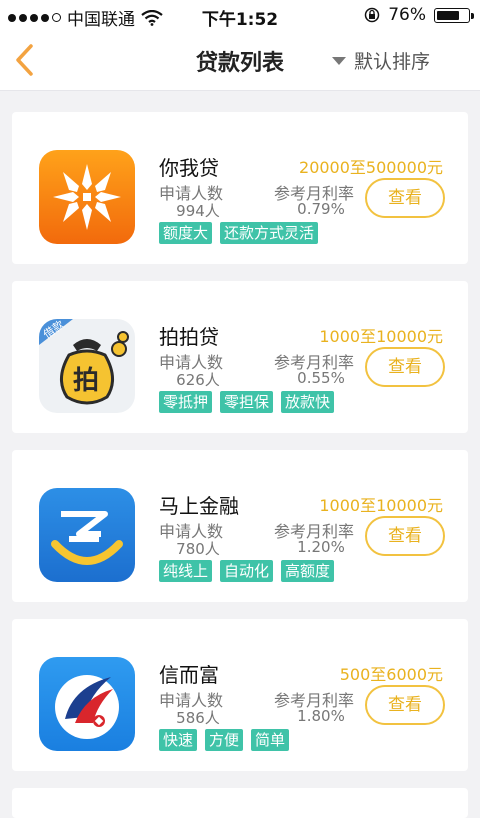  What do you see at coordinates (87, 704) in the screenshot?
I see `xinerfu-logo-icon` at bounding box center [87, 704].